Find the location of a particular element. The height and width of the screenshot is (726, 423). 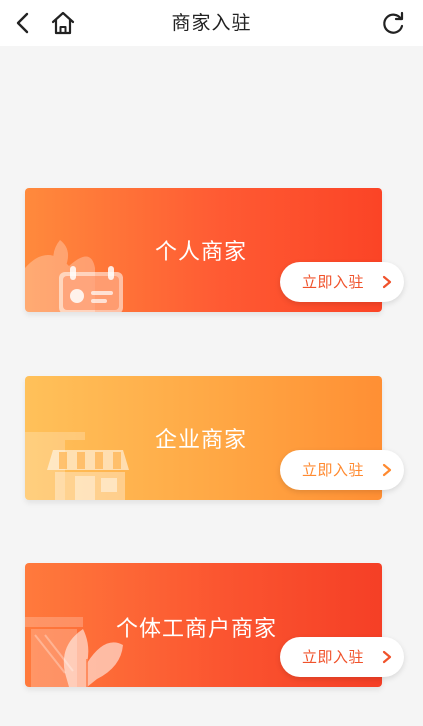

top-navigation-bar: 商家入驻 is located at coordinates (211, 23).